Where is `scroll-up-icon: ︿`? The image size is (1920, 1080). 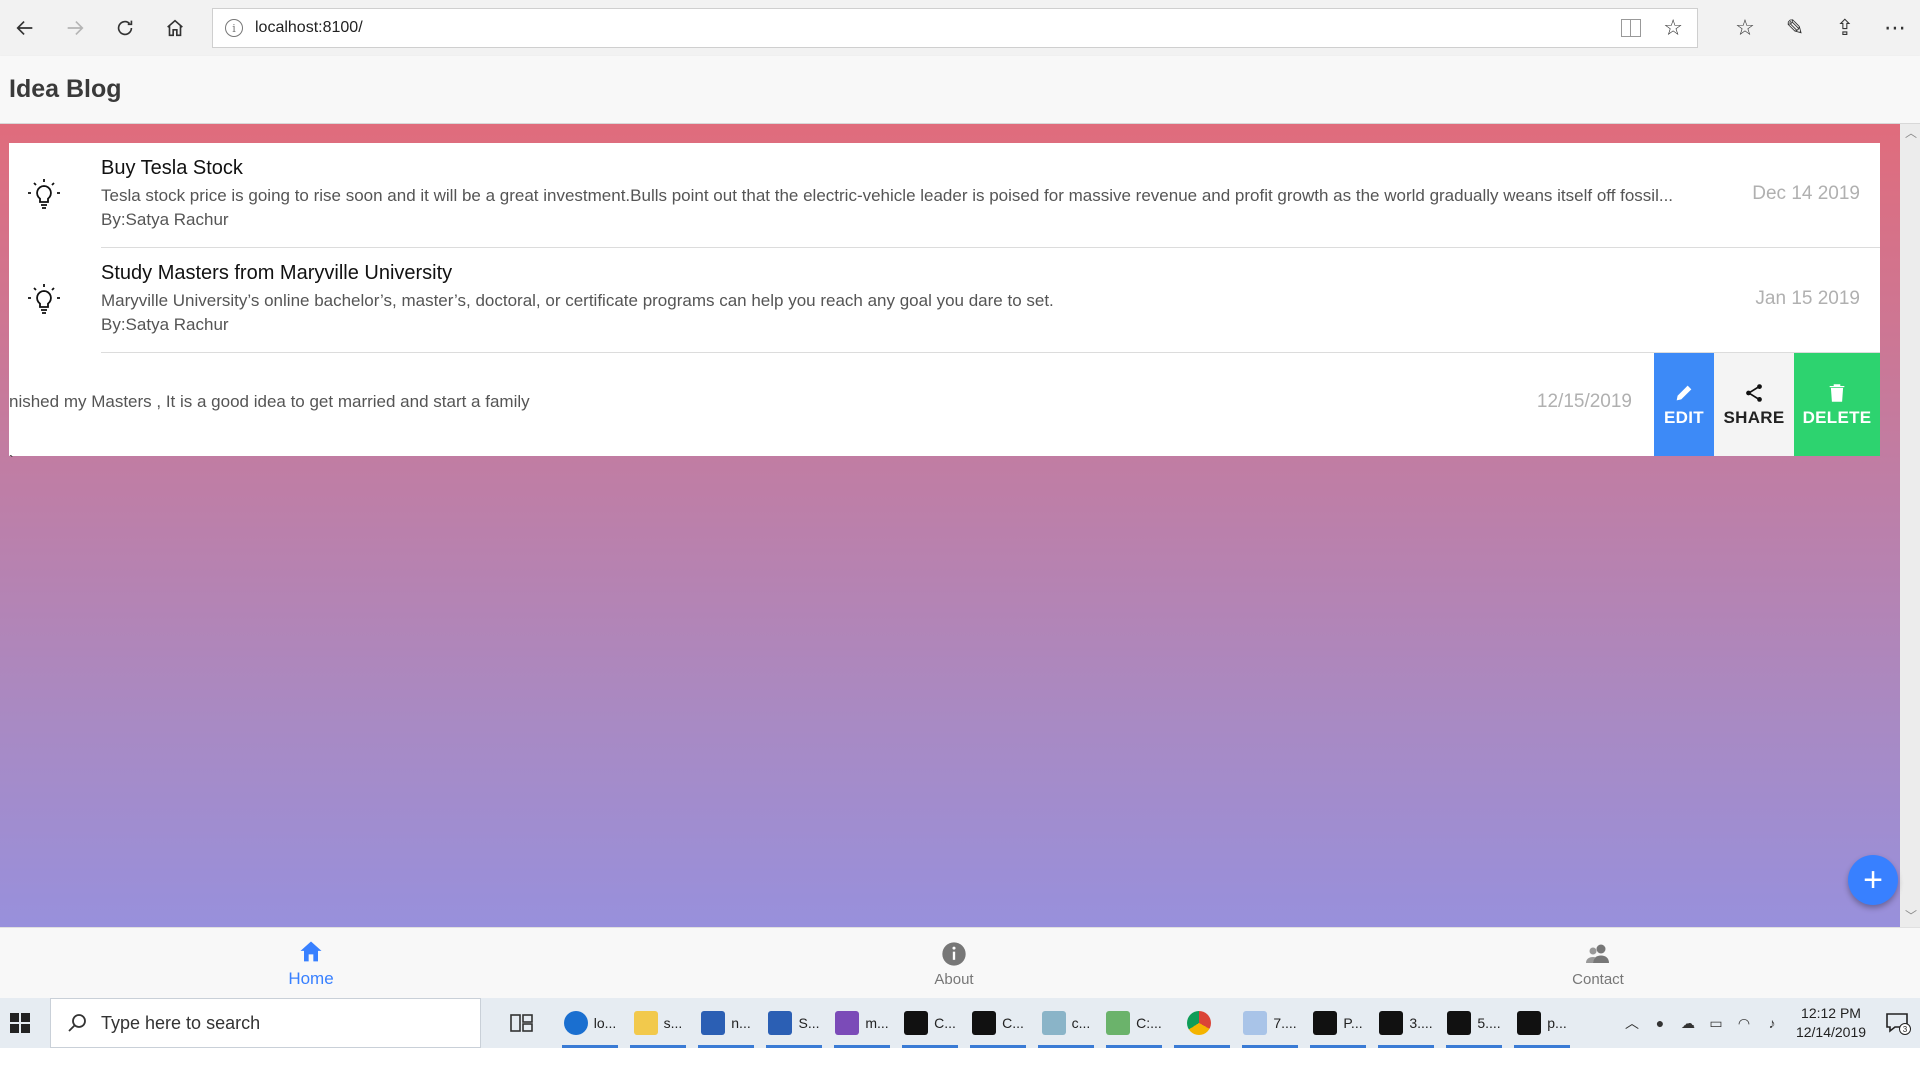 scroll-up-icon: ︿ is located at coordinates (1911, 133).